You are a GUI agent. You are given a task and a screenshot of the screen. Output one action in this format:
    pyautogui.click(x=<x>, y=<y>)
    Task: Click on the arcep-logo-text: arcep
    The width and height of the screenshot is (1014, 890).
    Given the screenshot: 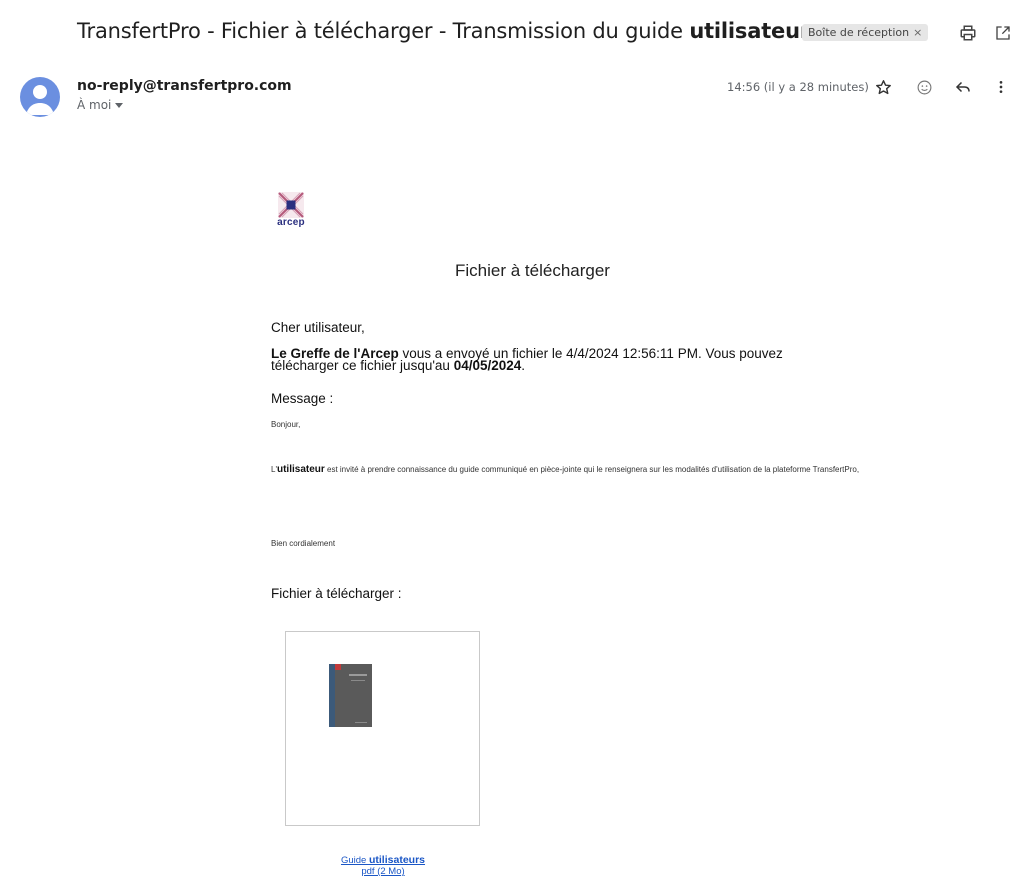 What is the action you would take?
    pyautogui.click(x=291, y=222)
    